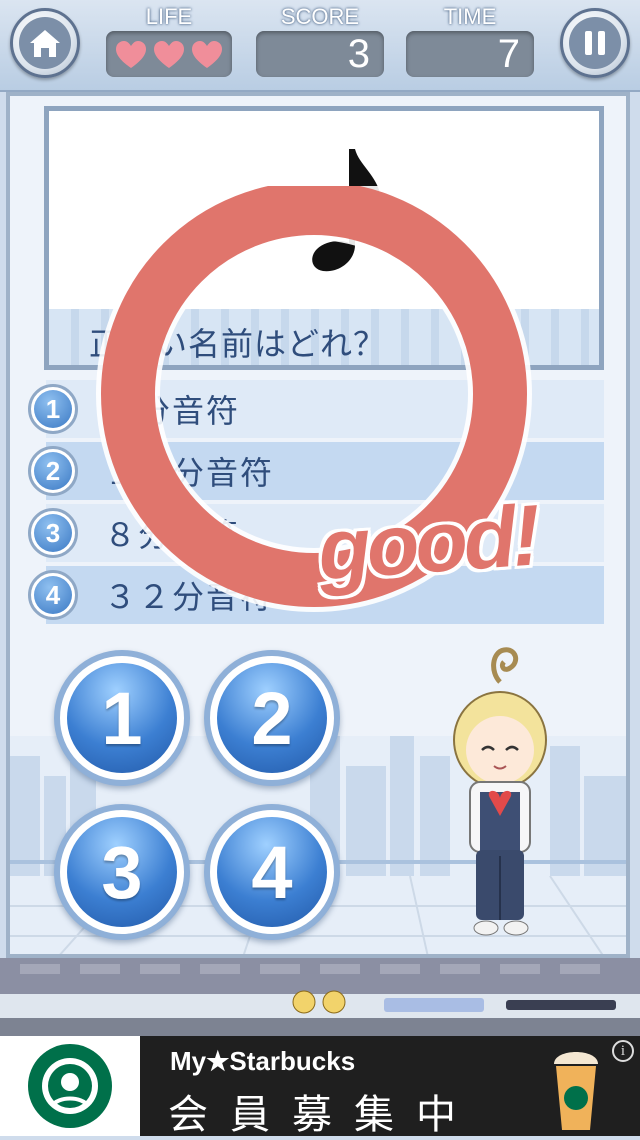  What do you see at coordinates (122, 872) in the screenshot?
I see `answer-button-3: 3` at bounding box center [122, 872].